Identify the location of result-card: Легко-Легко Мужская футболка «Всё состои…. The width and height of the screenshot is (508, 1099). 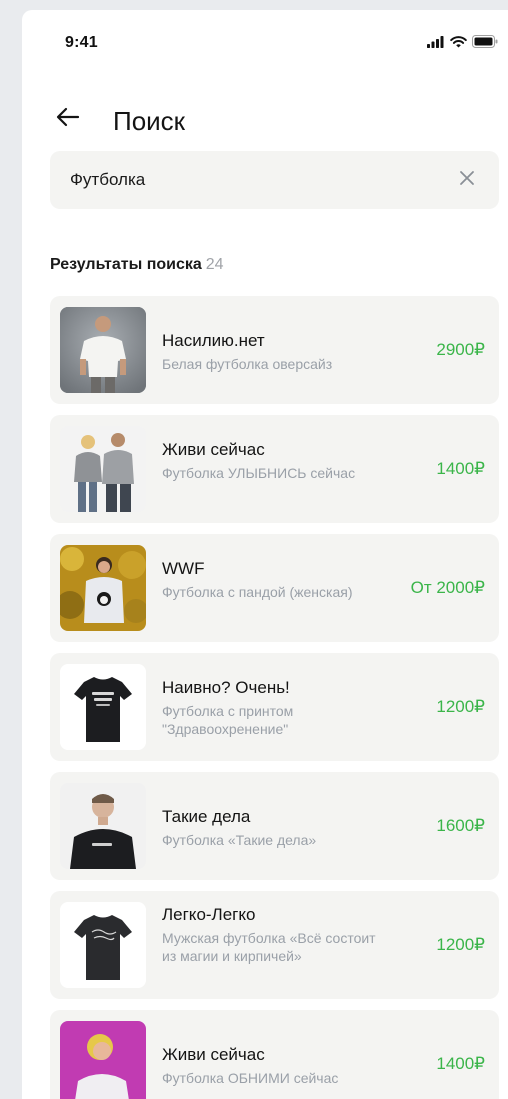
(274, 945).